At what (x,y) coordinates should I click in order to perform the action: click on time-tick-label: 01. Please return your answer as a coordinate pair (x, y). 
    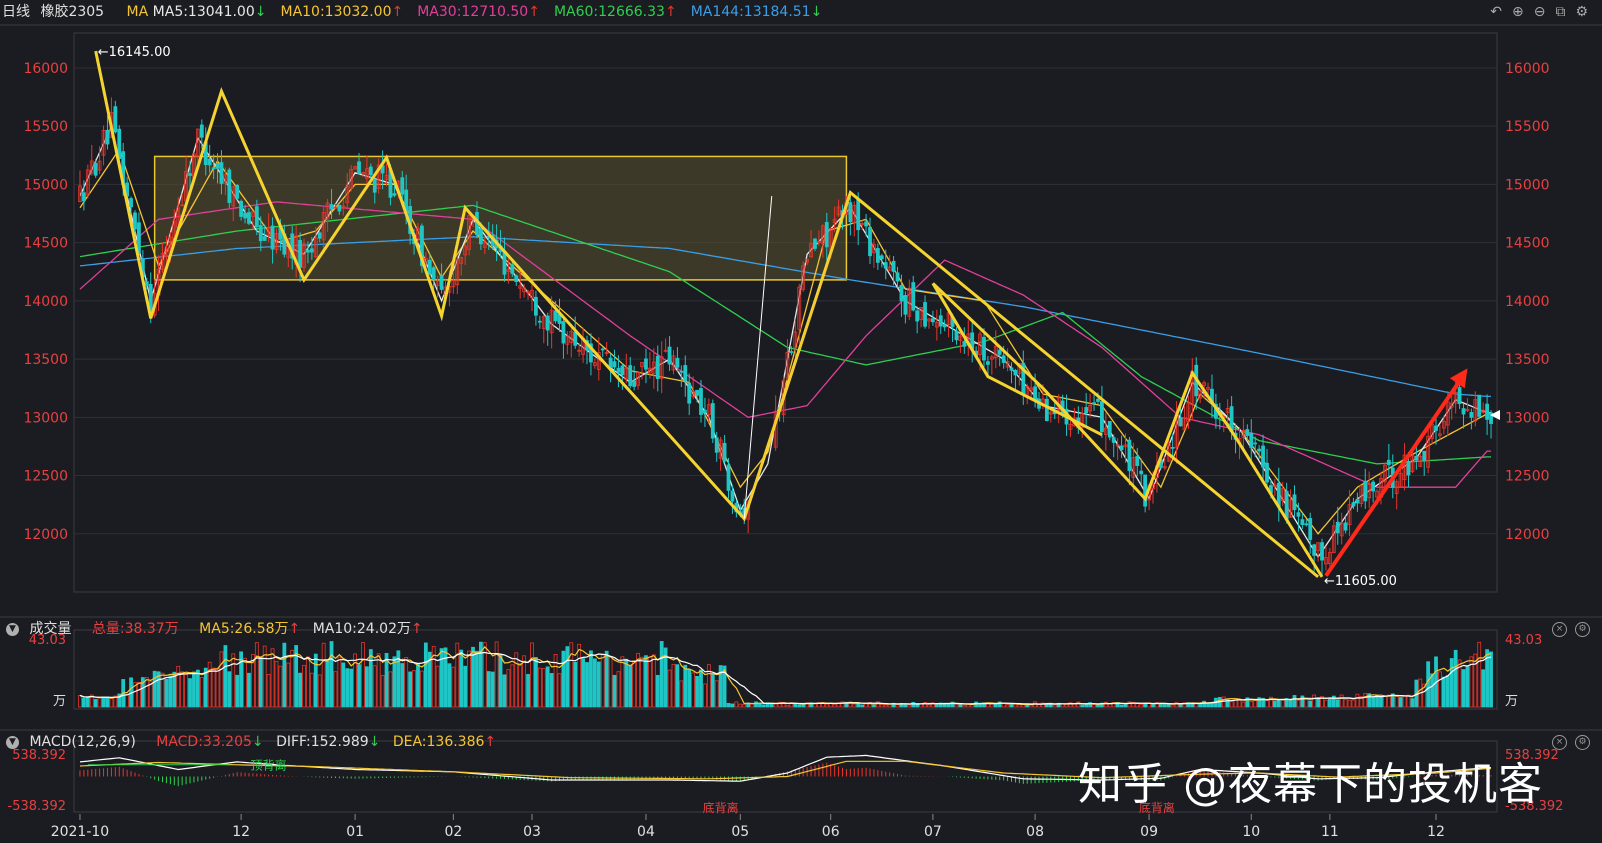
    Looking at the image, I should click on (355, 832).